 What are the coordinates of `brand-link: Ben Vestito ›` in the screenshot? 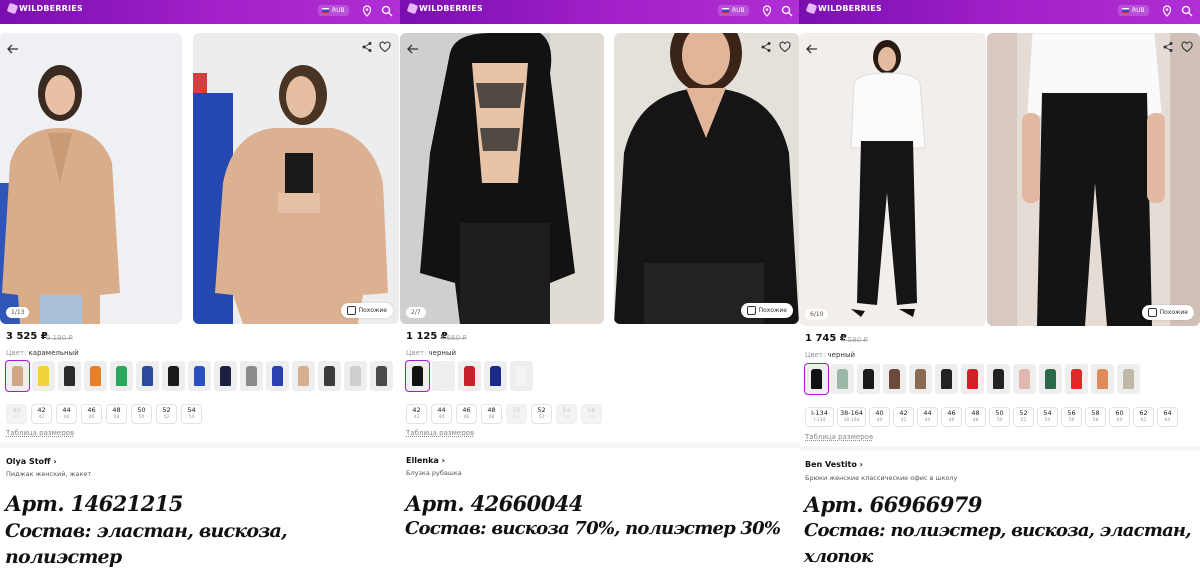 It's located at (834, 464).